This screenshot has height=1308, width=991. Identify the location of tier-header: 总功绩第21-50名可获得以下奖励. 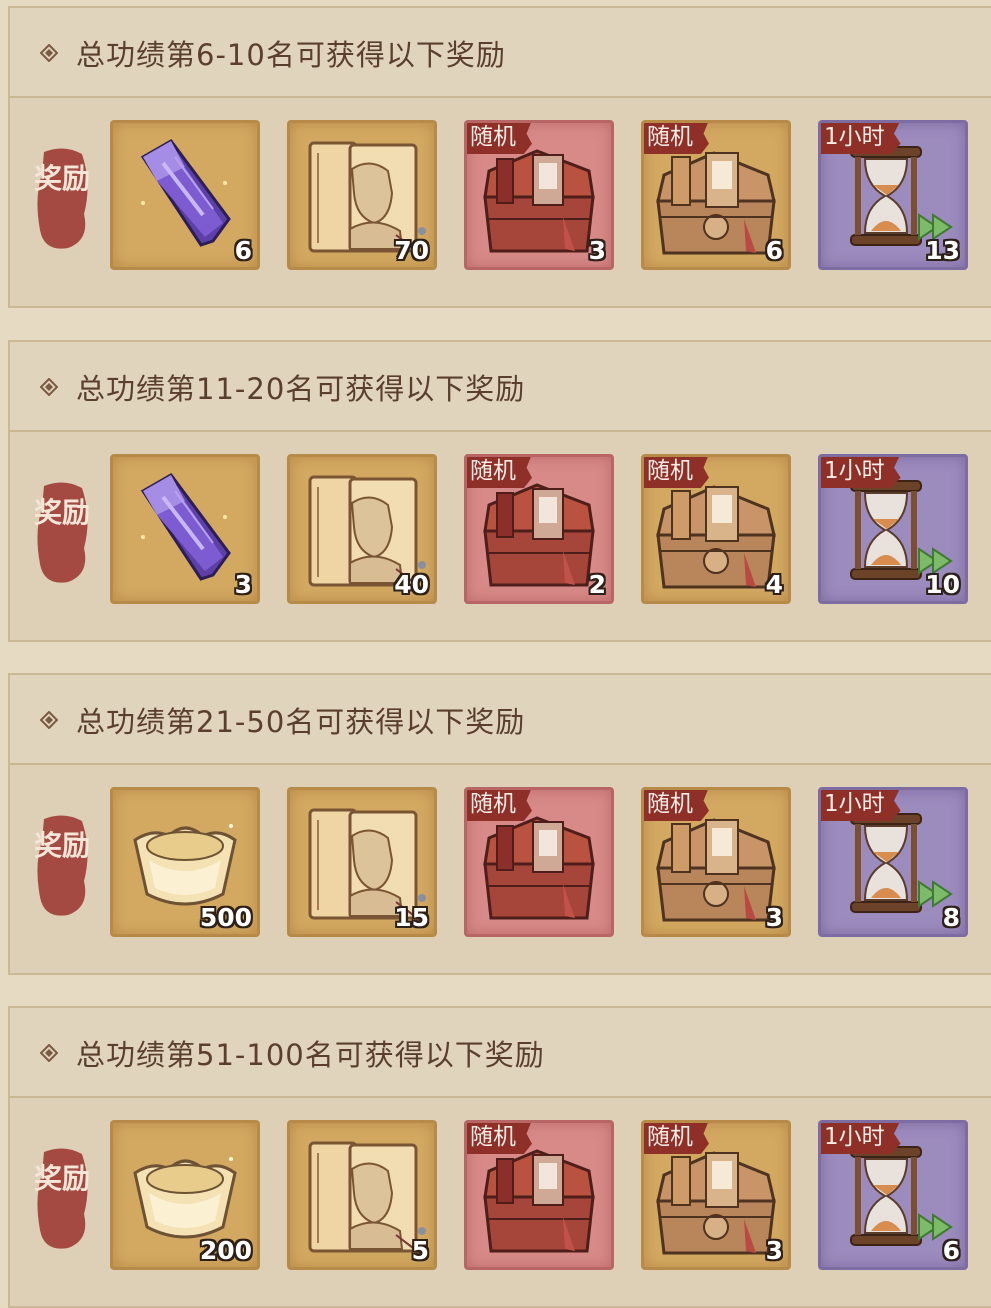
(500, 720).